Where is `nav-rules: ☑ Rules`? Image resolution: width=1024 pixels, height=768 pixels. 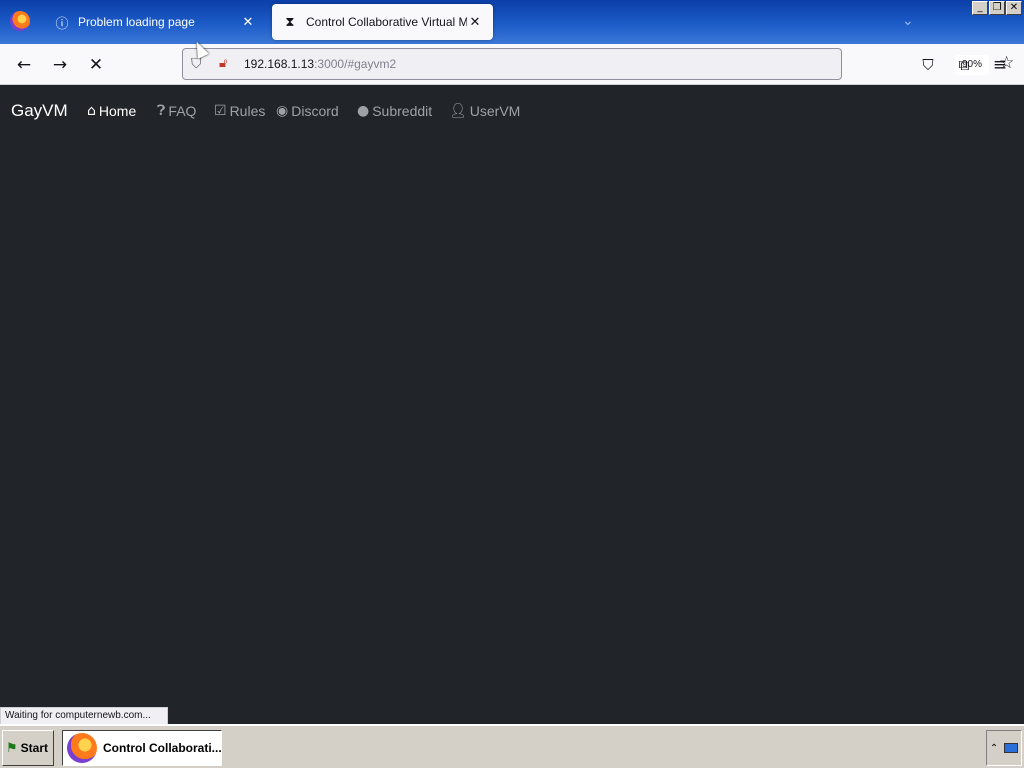
nav-rules: ☑ Rules is located at coordinates (239, 111).